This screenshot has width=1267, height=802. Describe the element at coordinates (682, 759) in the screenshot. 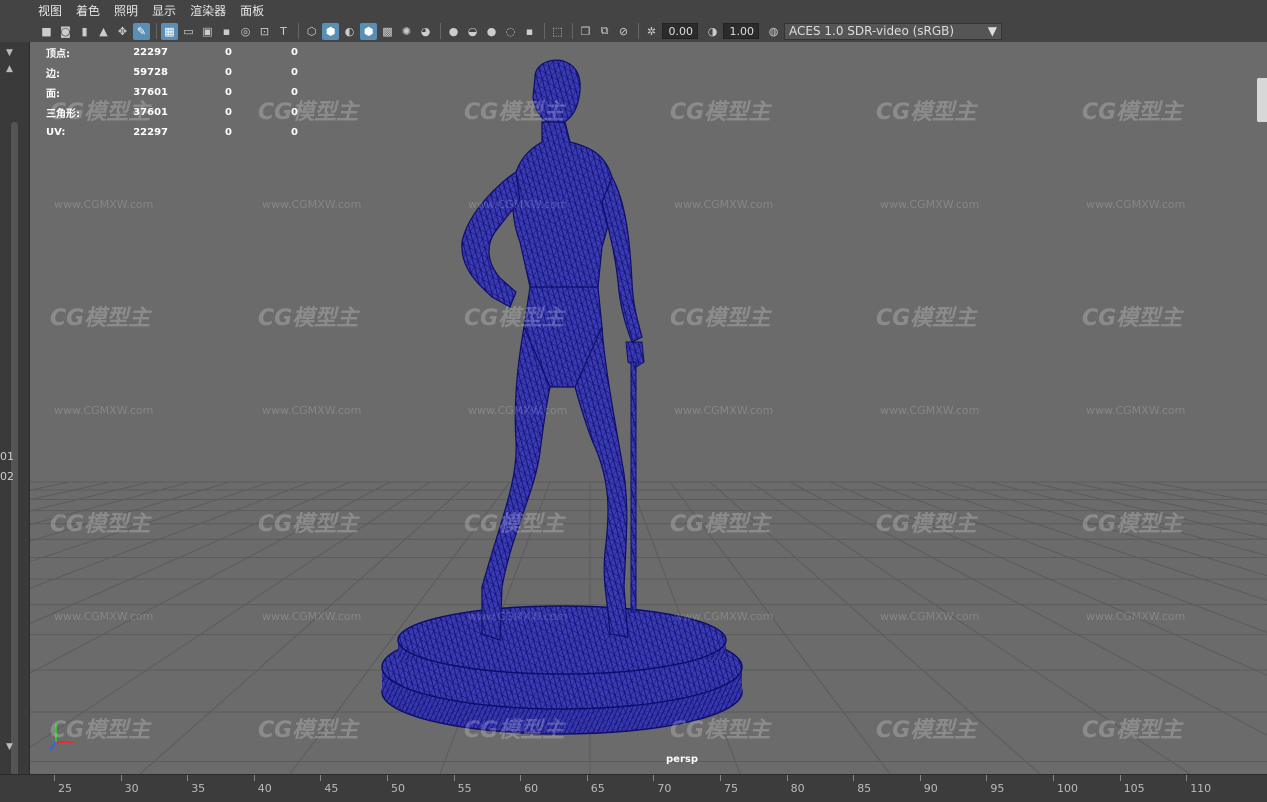

I see `camera-name-label: persp` at that location.